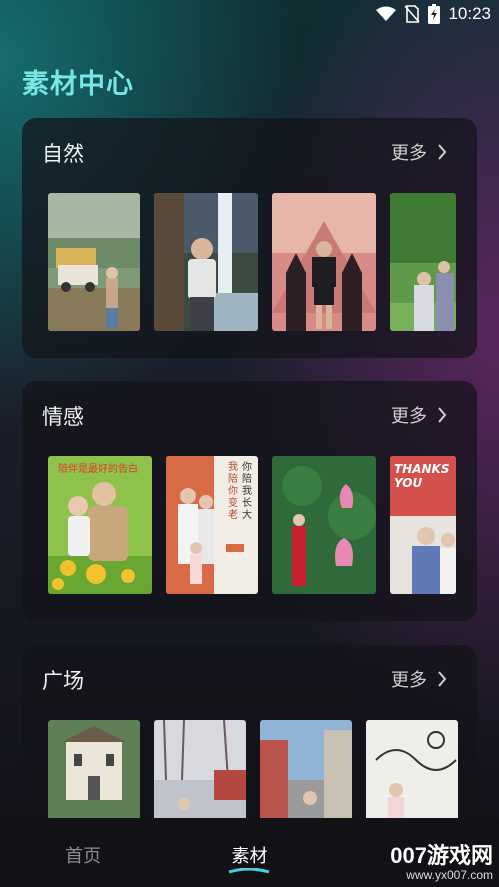 The width and height of the screenshot is (499, 887). What do you see at coordinates (98, 469) in the screenshot?
I see `thumb-caption: 陪伴是最好的告白` at bounding box center [98, 469].